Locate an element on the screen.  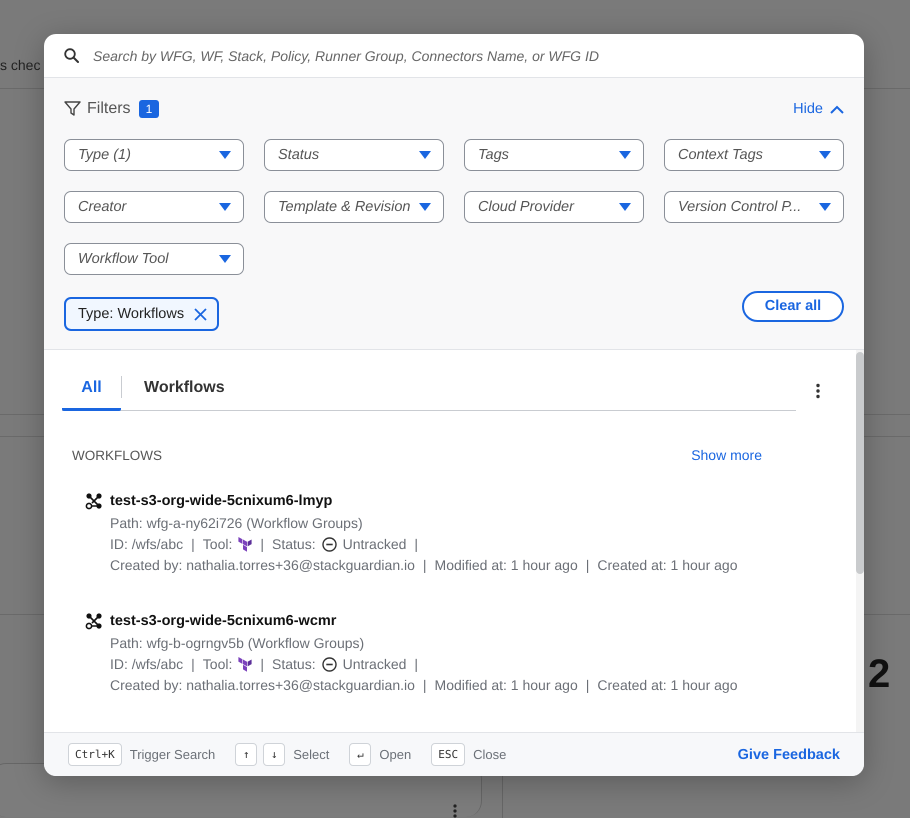
filters-label: Filters is located at coordinates (109, 109).